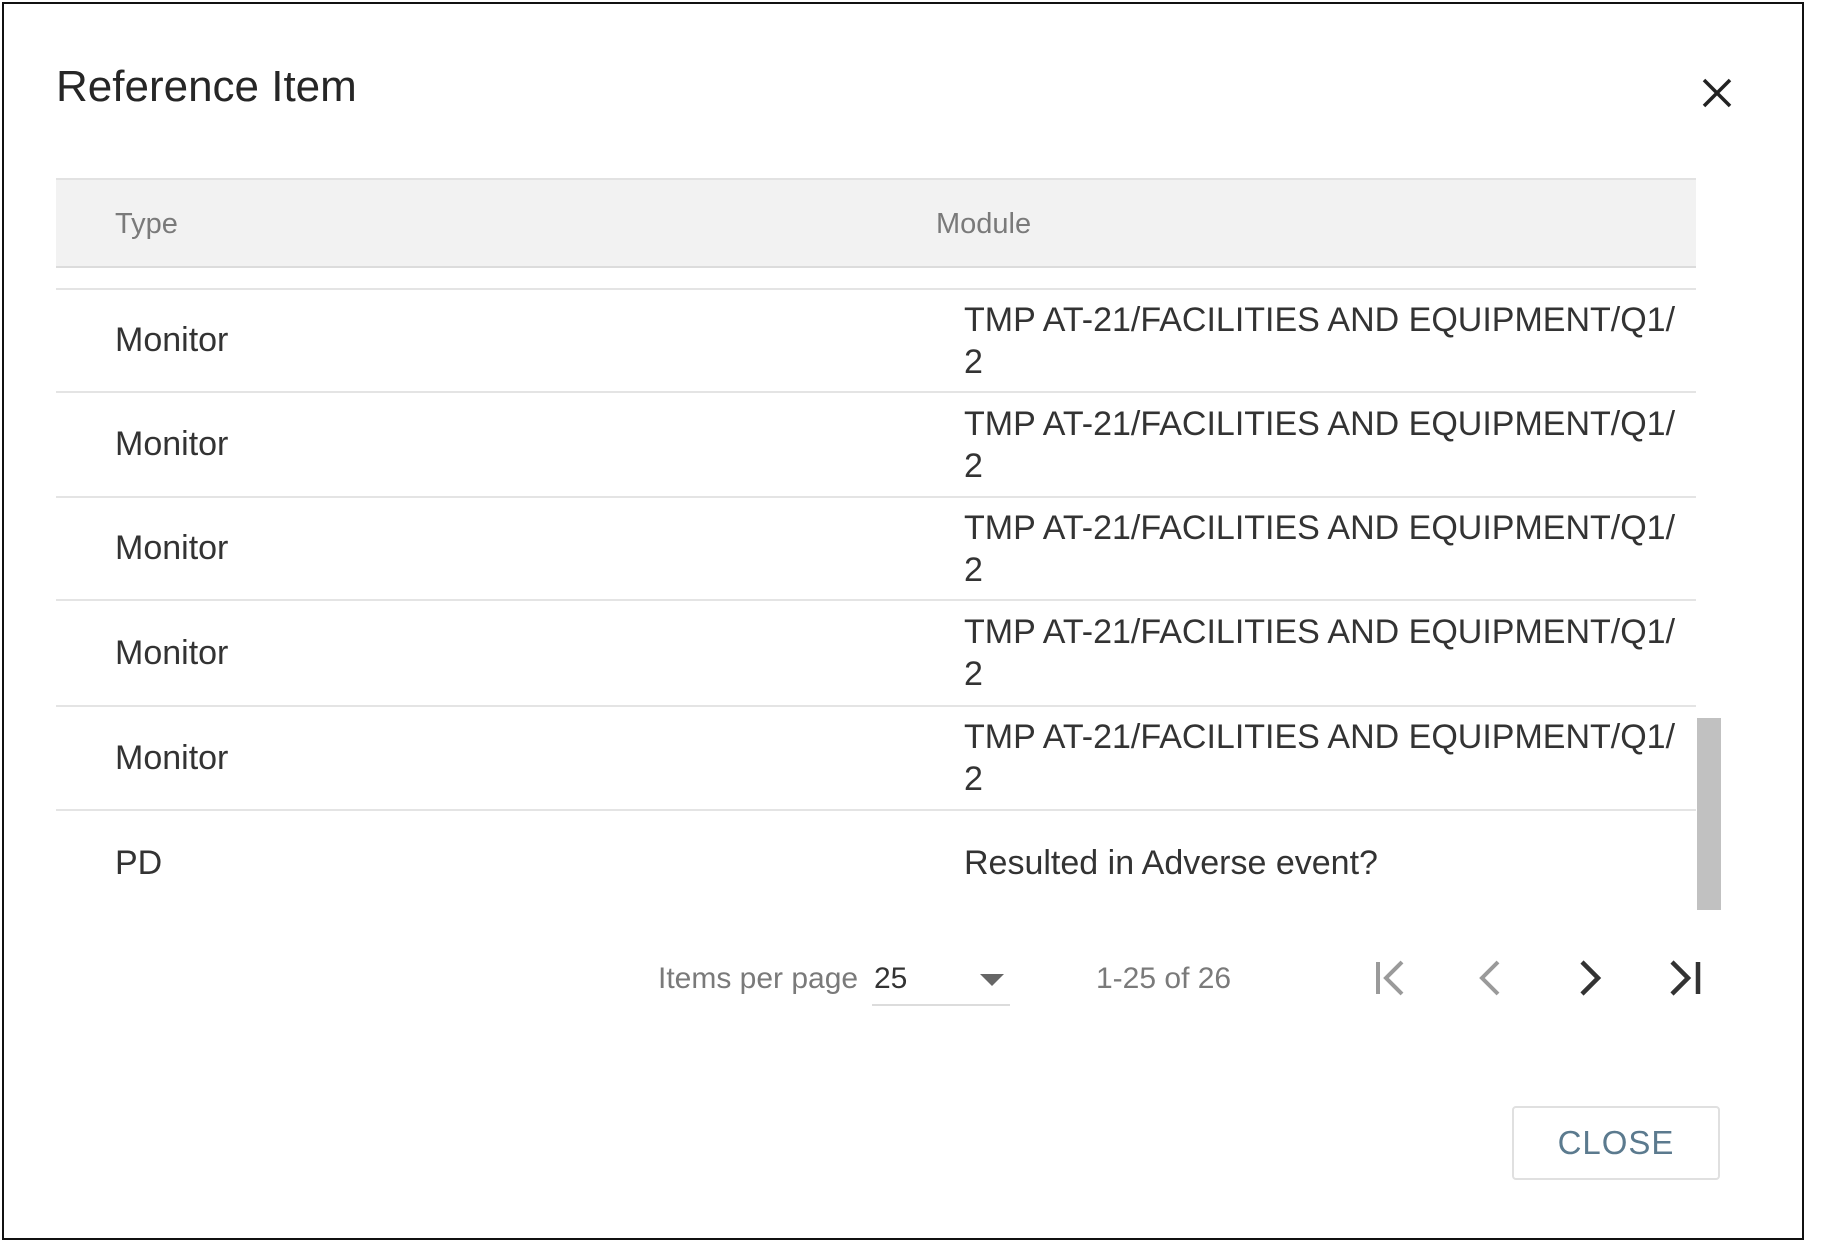 Image resolution: width=1846 pixels, height=1252 pixels. What do you see at coordinates (1717, 93) in the screenshot?
I see `close-icon` at bounding box center [1717, 93].